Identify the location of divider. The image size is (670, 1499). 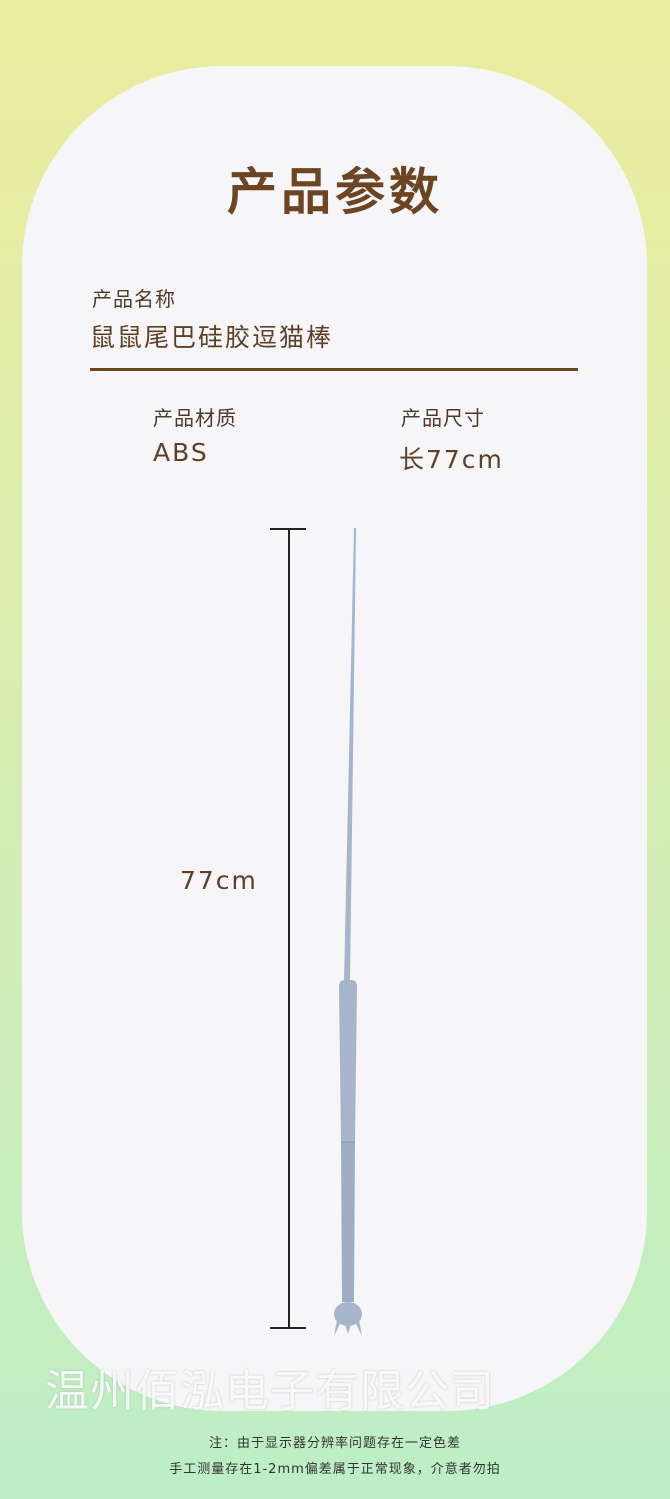
(334, 369).